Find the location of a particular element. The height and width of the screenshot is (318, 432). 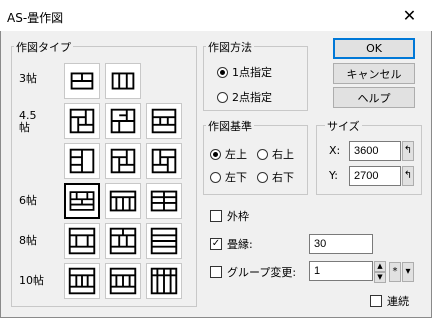

checkbox-label: 連続 is located at coordinates (398, 301).